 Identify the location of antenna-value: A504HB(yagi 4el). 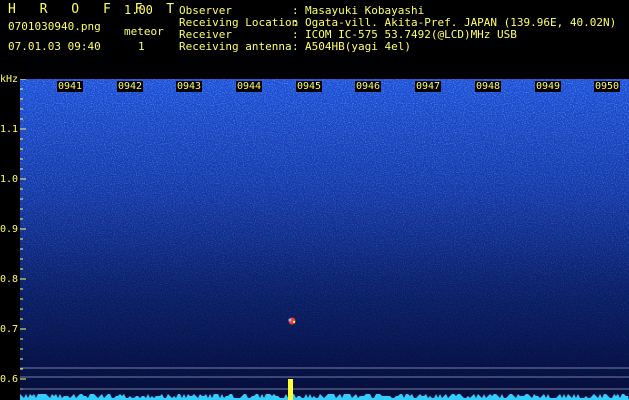
(358, 46).